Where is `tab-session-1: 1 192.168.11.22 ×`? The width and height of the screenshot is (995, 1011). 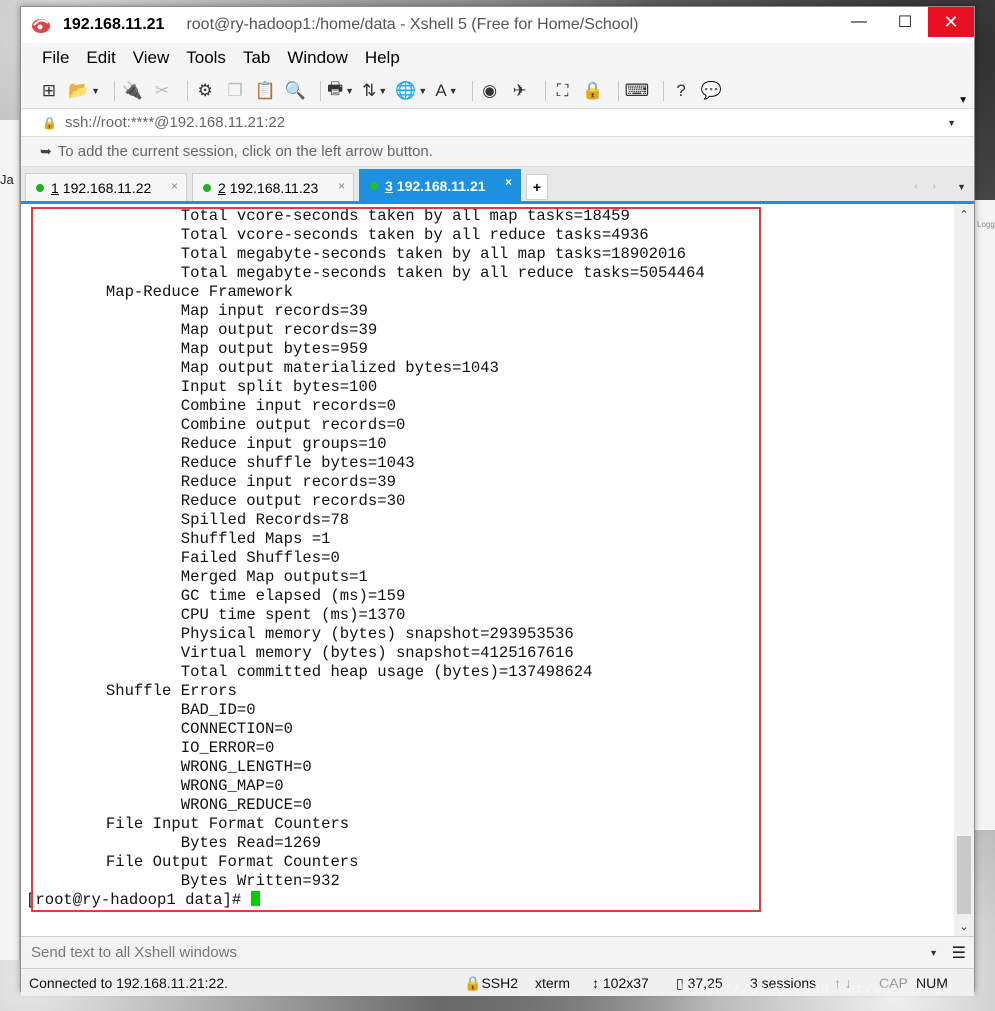 tab-session-1: 1 192.168.11.22 × is located at coordinates (106, 187).